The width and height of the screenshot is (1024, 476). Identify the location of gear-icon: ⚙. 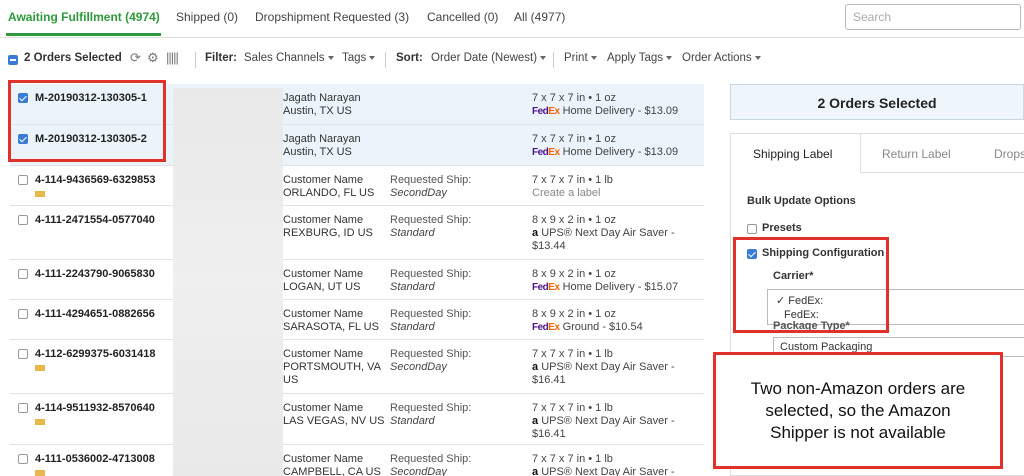
(153, 58).